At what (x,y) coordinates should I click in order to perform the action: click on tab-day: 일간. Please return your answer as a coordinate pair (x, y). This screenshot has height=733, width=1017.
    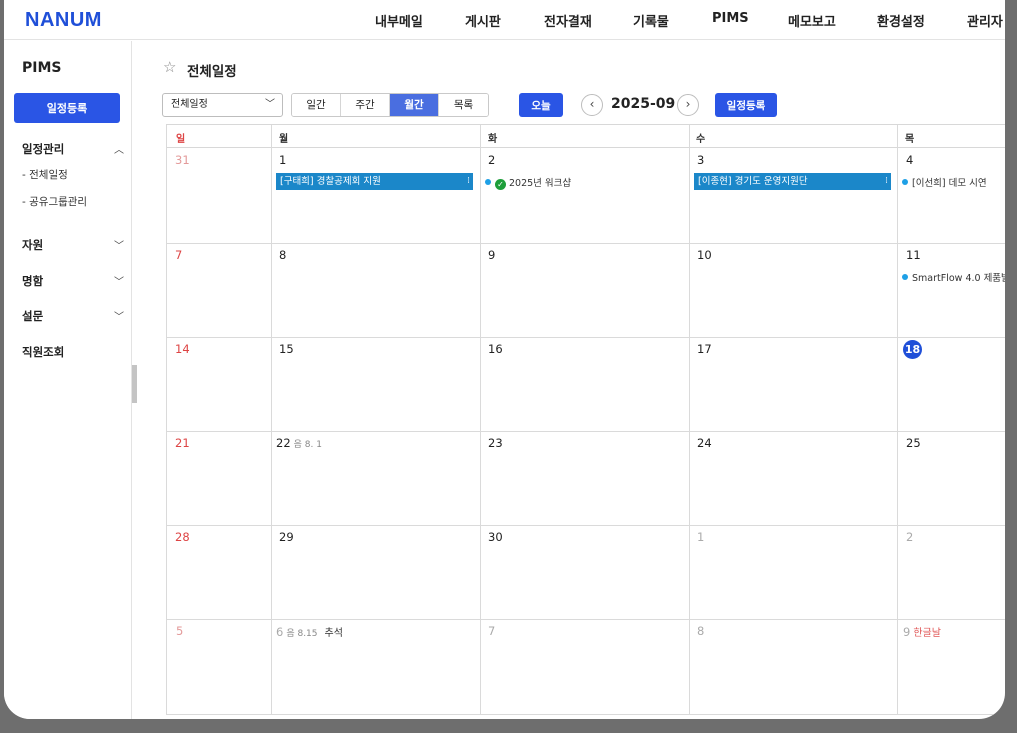
    Looking at the image, I should click on (316, 105).